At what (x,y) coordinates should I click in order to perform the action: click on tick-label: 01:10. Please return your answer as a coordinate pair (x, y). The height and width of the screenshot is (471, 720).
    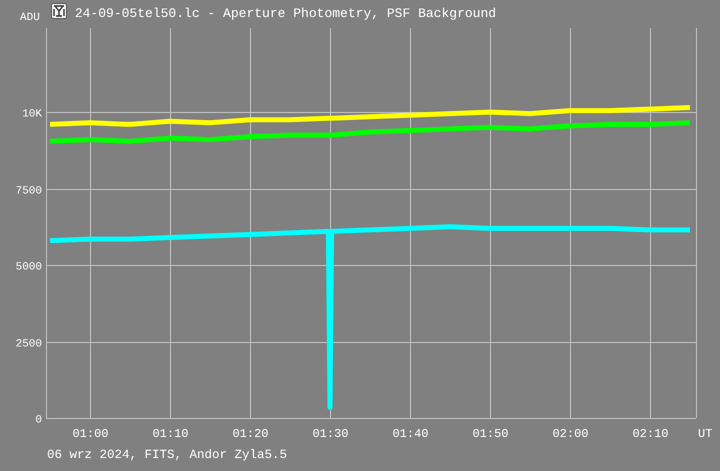
    Looking at the image, I should click on (170, 434).